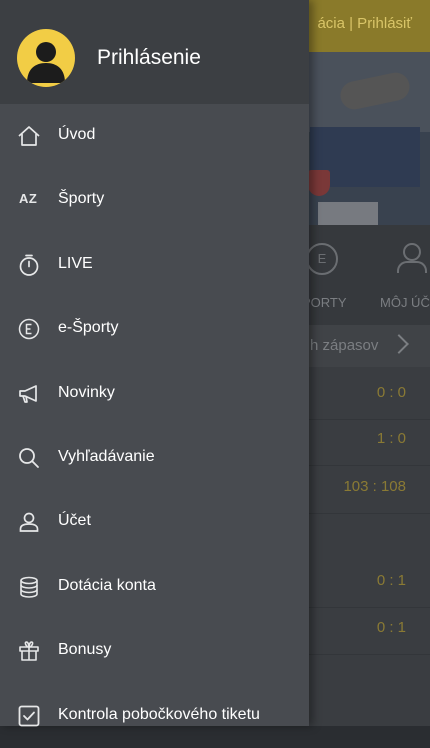 The image size is (430, 748). Describe the element at coordinates (88, 328) in the screenshot. I see `menu-item-label: e-Športy` at that location.